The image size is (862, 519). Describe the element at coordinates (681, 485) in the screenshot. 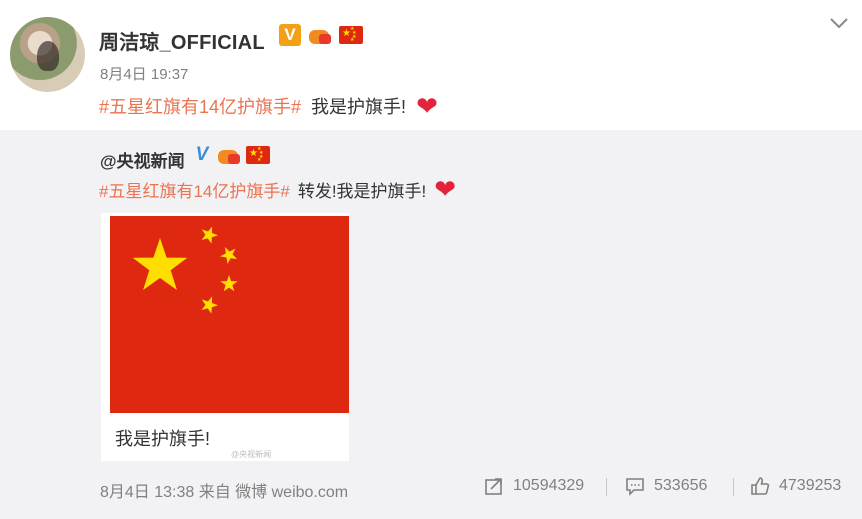

I see `comment-count: 533656` at that location.